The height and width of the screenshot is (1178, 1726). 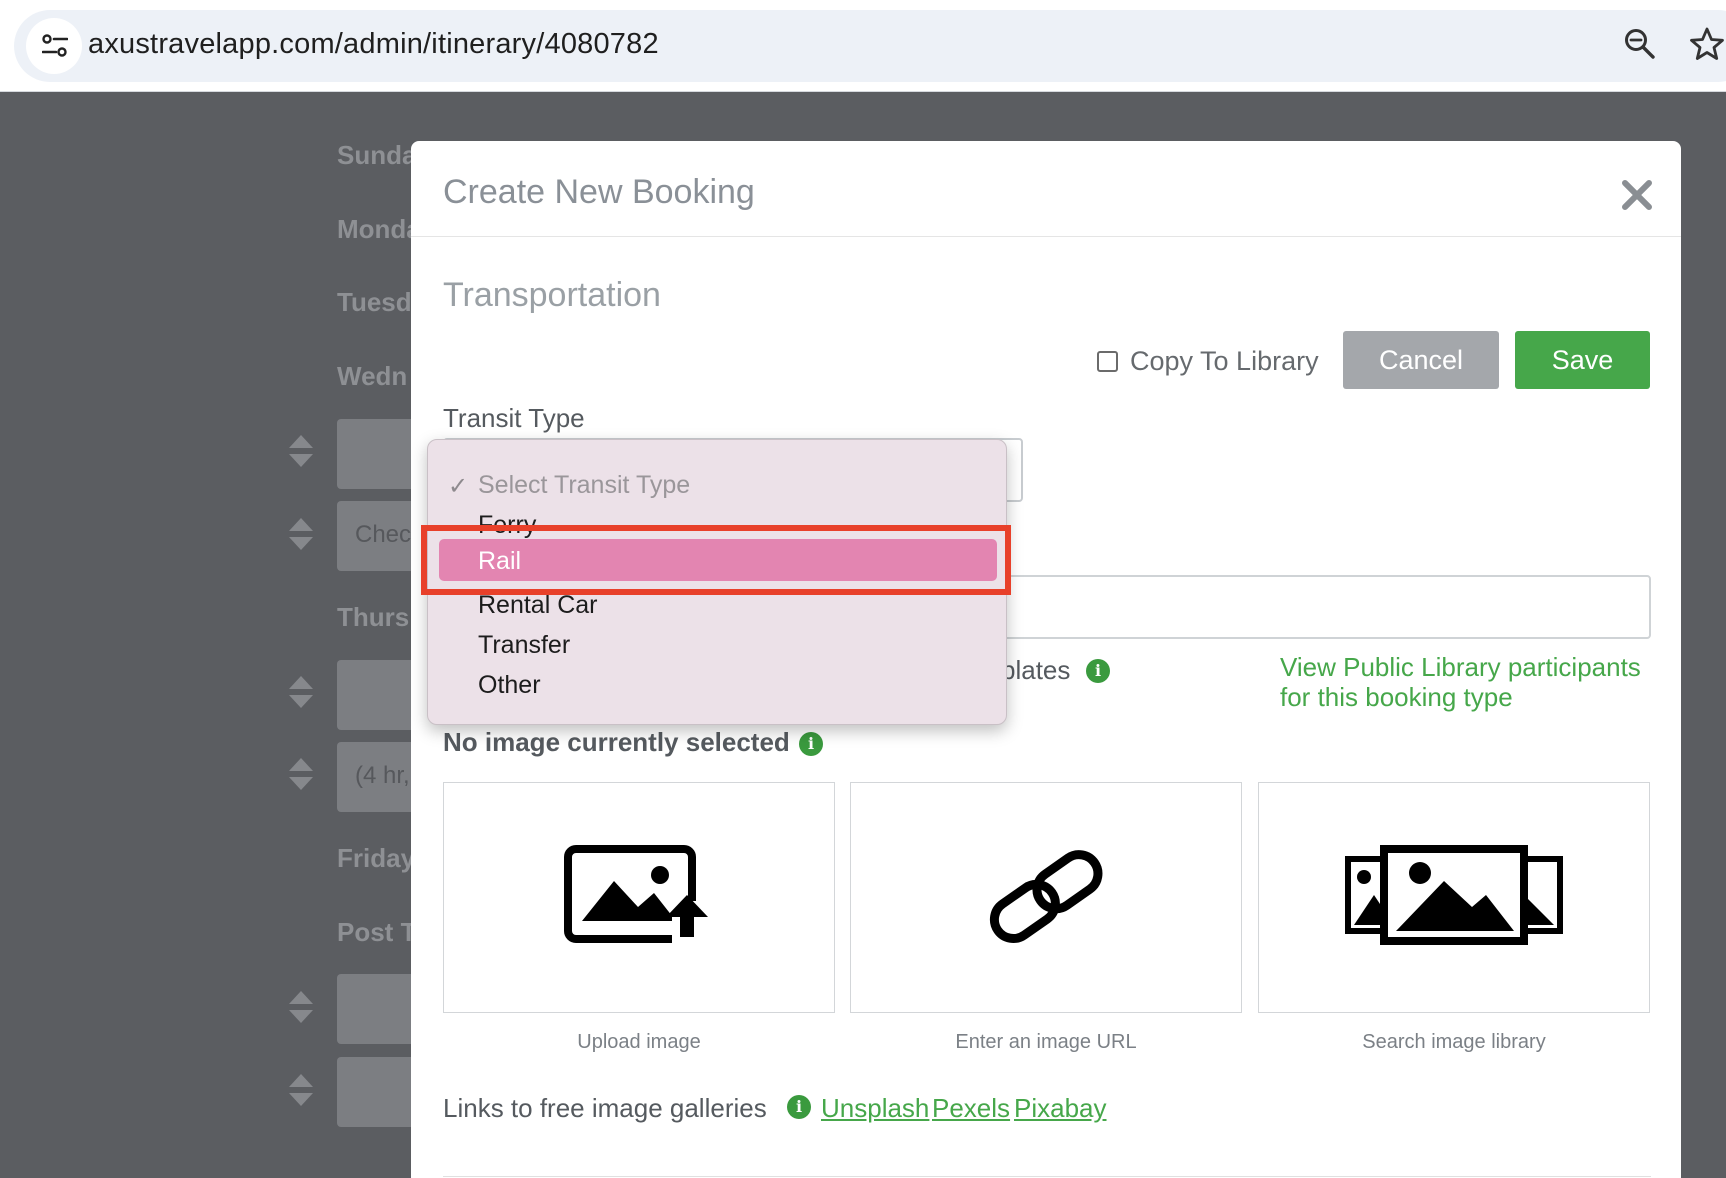 What do you see at coordinates (716, 560) in the screenshot?
I see `highlight-annotation-box` at bounding box center [716, 560].